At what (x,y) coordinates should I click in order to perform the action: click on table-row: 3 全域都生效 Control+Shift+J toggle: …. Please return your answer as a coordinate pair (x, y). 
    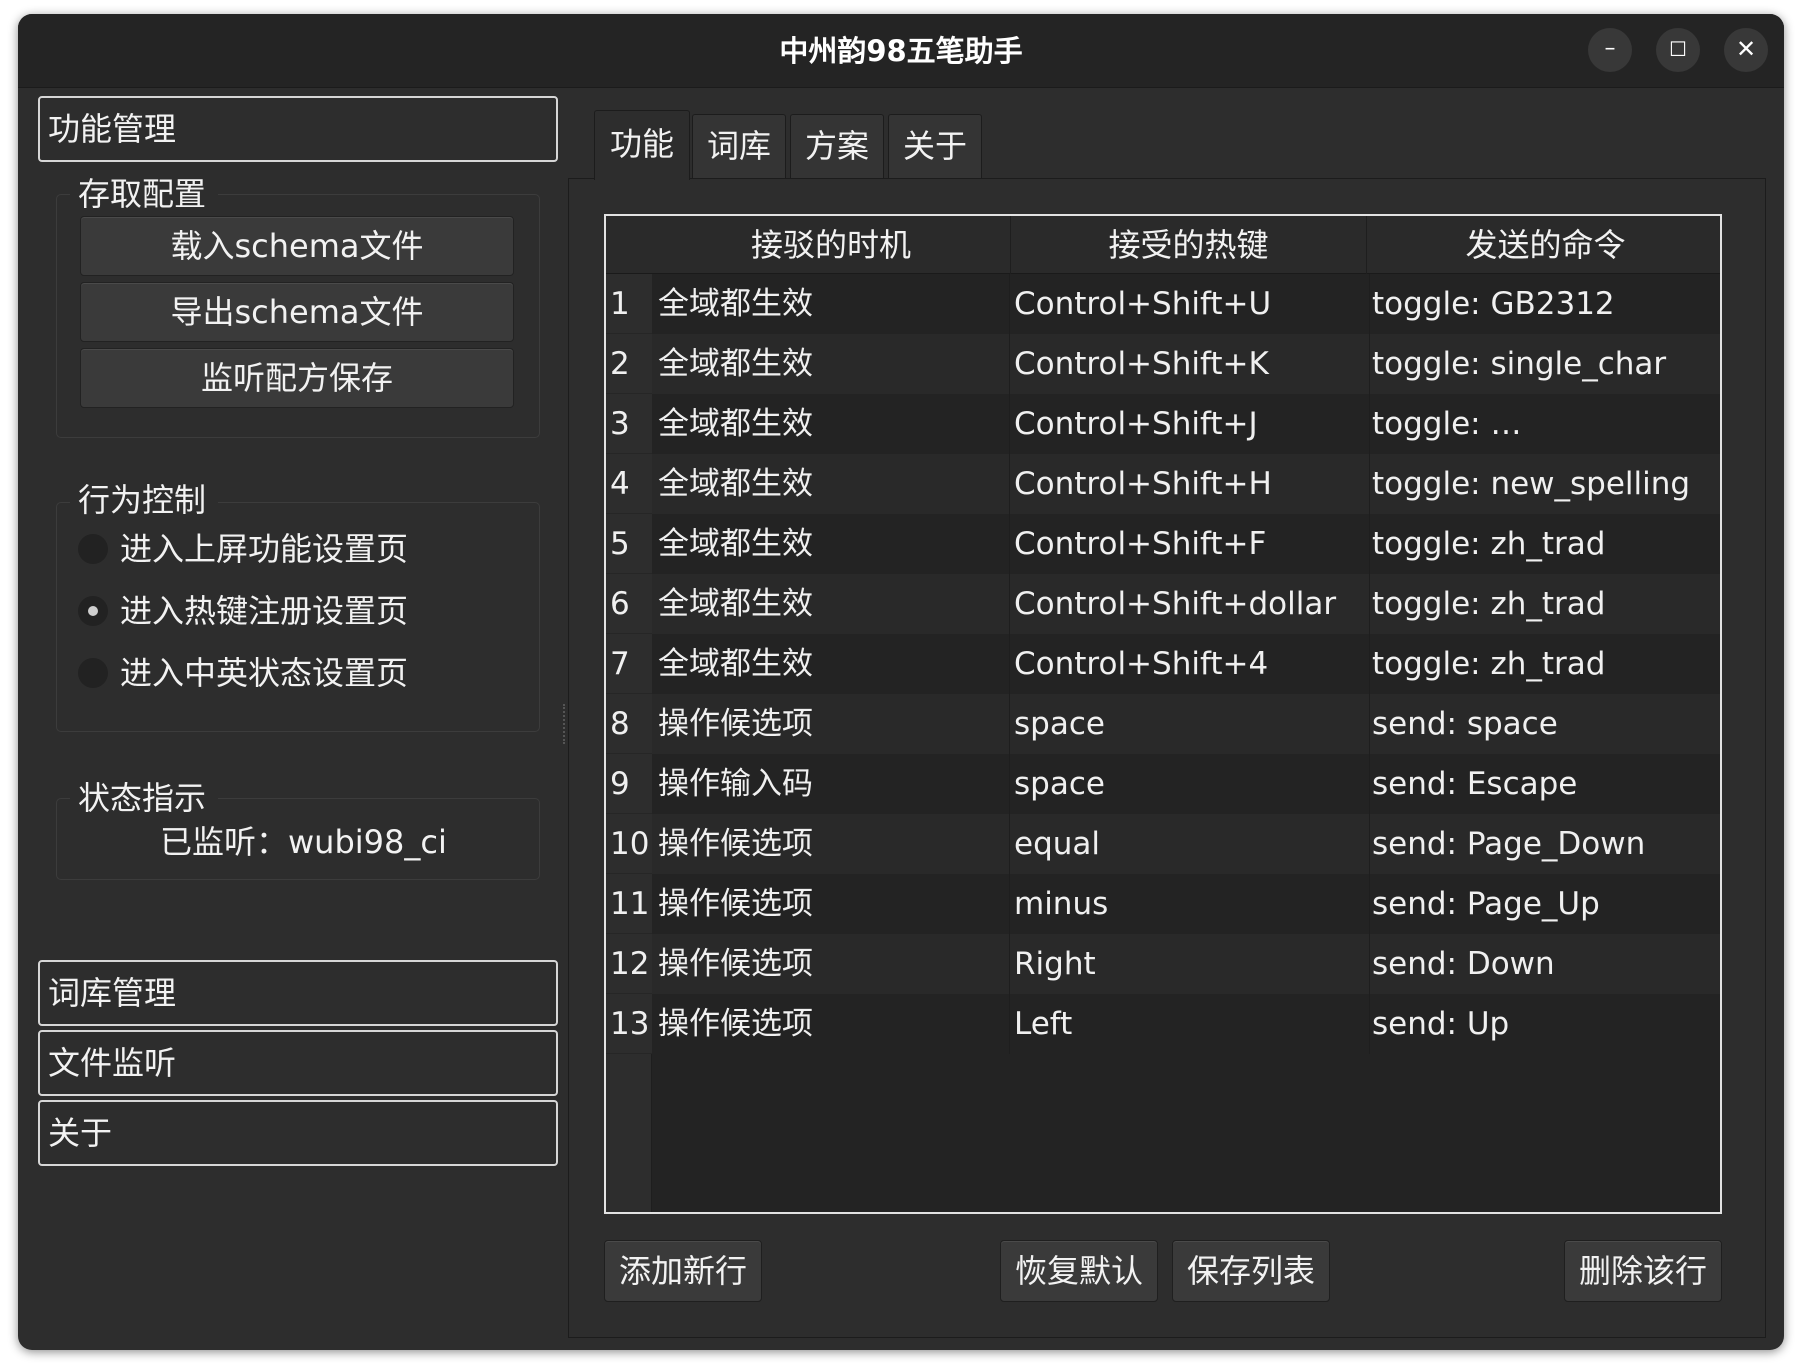
    Looking at the image, I should click on (1163, 424).